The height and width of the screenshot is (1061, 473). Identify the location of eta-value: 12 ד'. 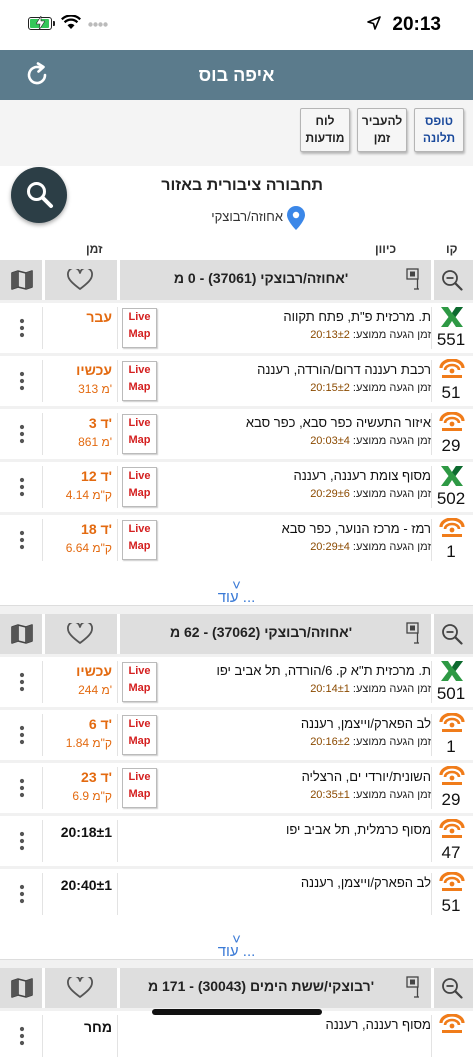
(96, 476).